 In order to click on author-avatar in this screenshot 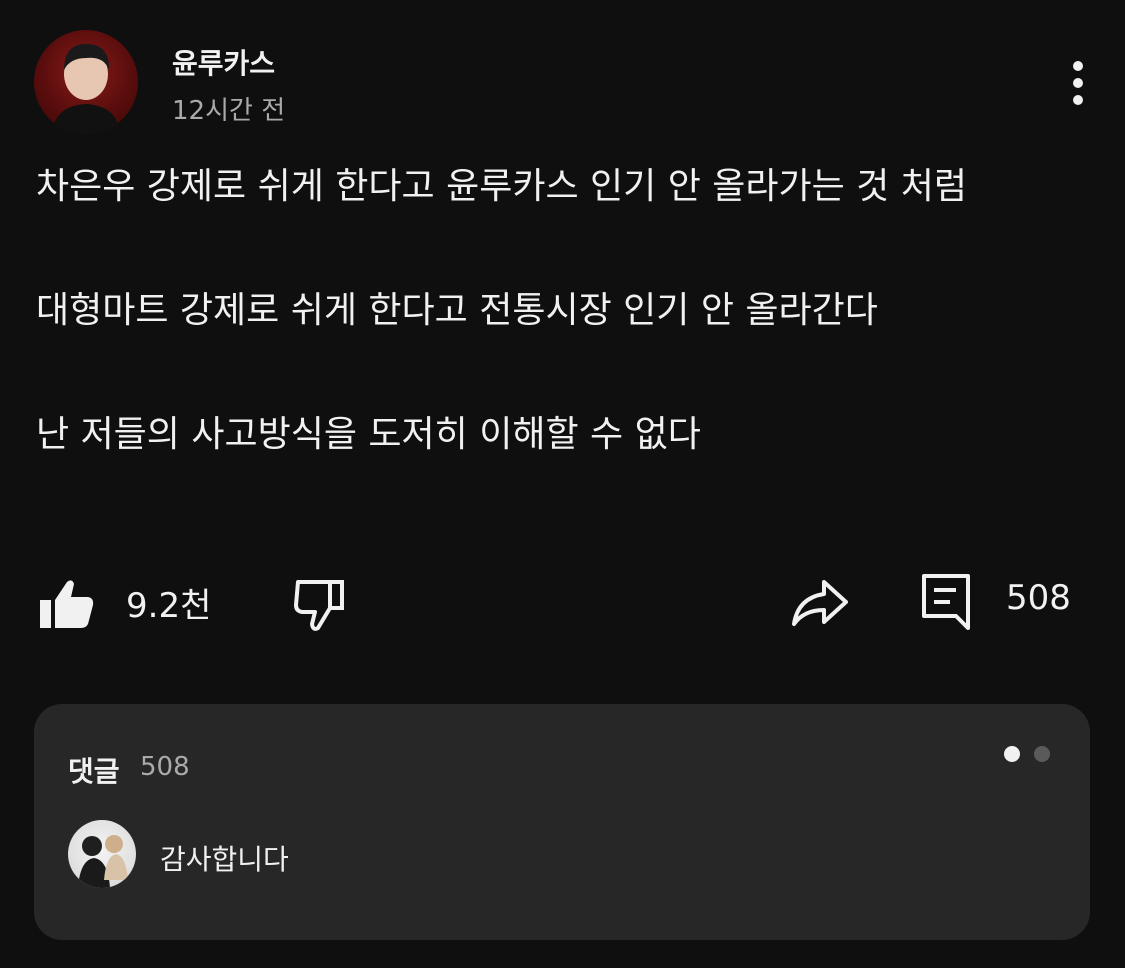, I will do `click(86, 82)`.